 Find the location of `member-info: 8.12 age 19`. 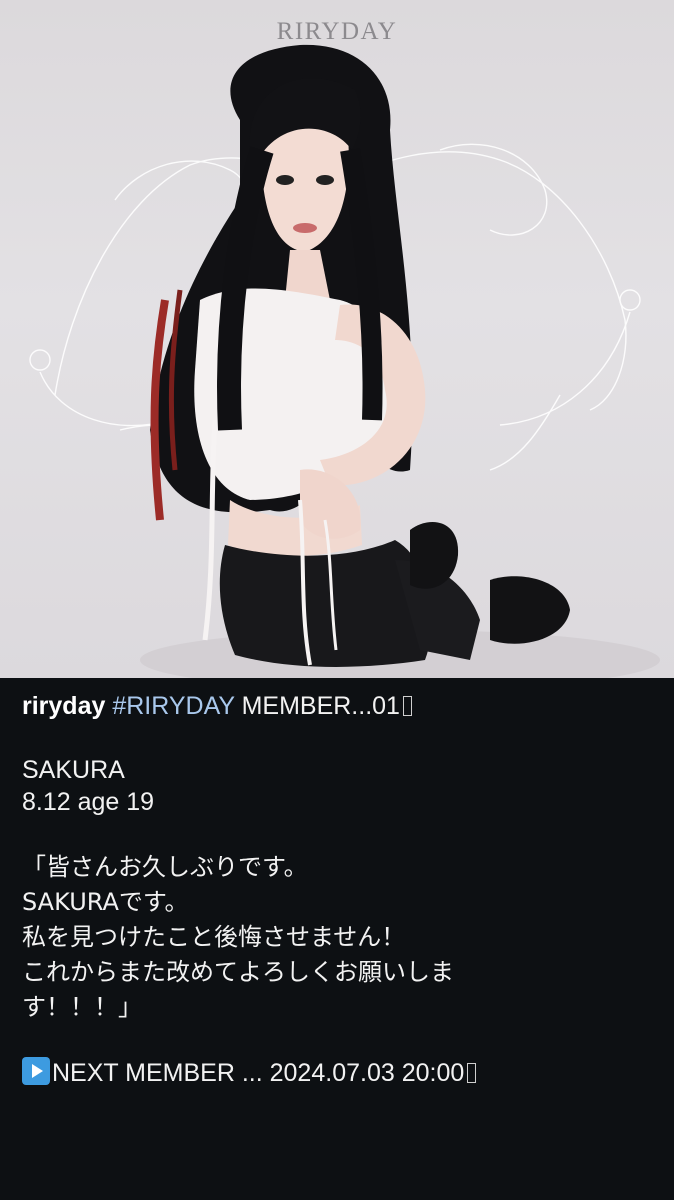

member-info: 8.12 age 19 is located at coordinates (88, 802).